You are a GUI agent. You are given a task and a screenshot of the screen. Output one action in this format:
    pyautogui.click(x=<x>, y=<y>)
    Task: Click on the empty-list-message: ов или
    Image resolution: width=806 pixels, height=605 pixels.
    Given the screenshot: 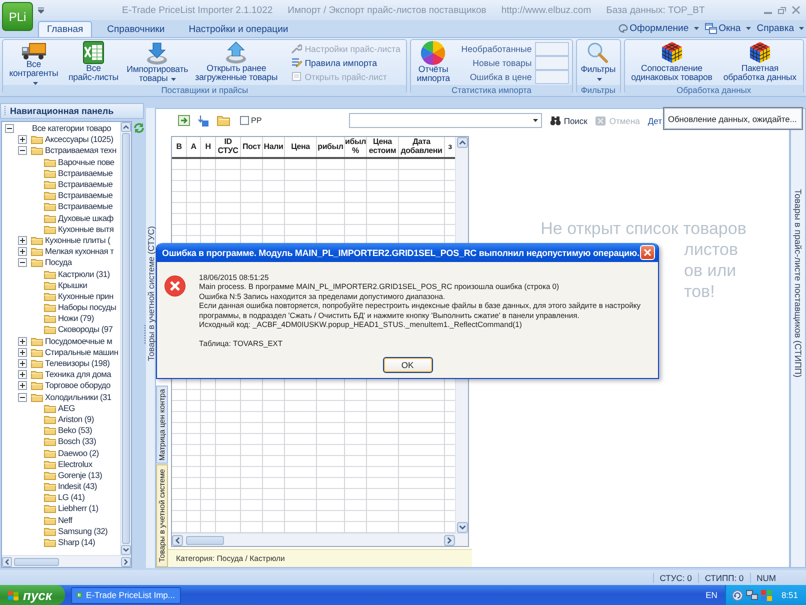 What is the action you would take?
    pyautogui.click(x=710, y=270)
    